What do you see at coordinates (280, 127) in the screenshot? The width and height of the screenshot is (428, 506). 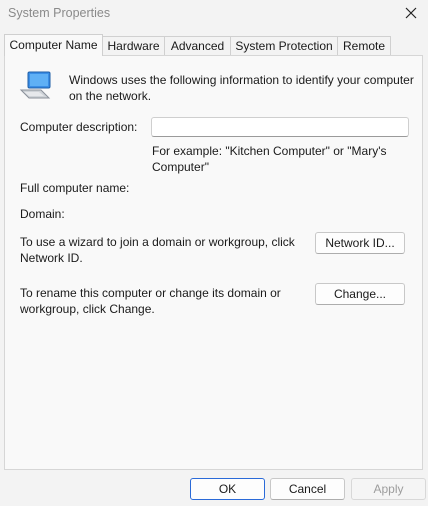 I see `computer-description-input` at bounding box center [280, 127].